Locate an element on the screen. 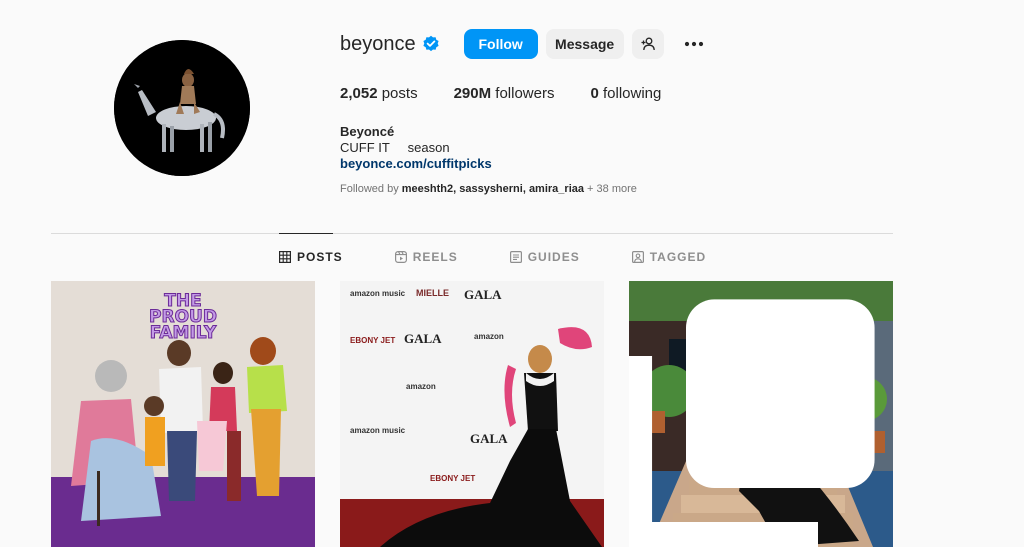 The image size is (1024, 547). follow-button: Follow is located at coordinates (500, 44).